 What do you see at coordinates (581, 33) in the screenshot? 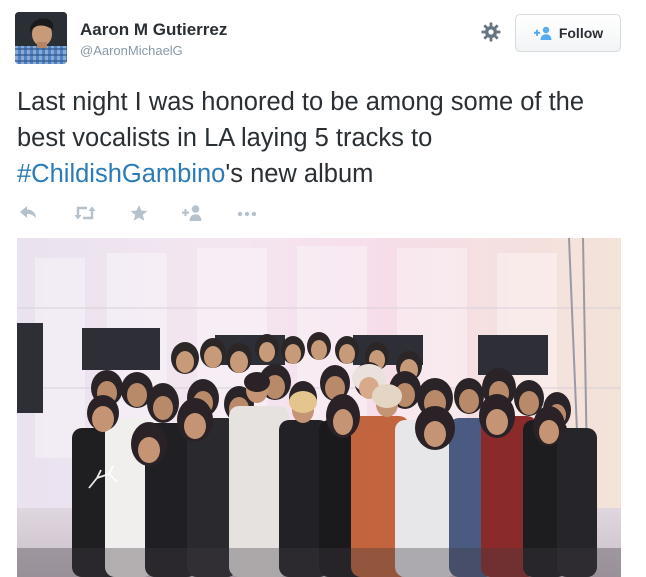
I see `follow-button-label: Follow` at bounding box center [581, 33].